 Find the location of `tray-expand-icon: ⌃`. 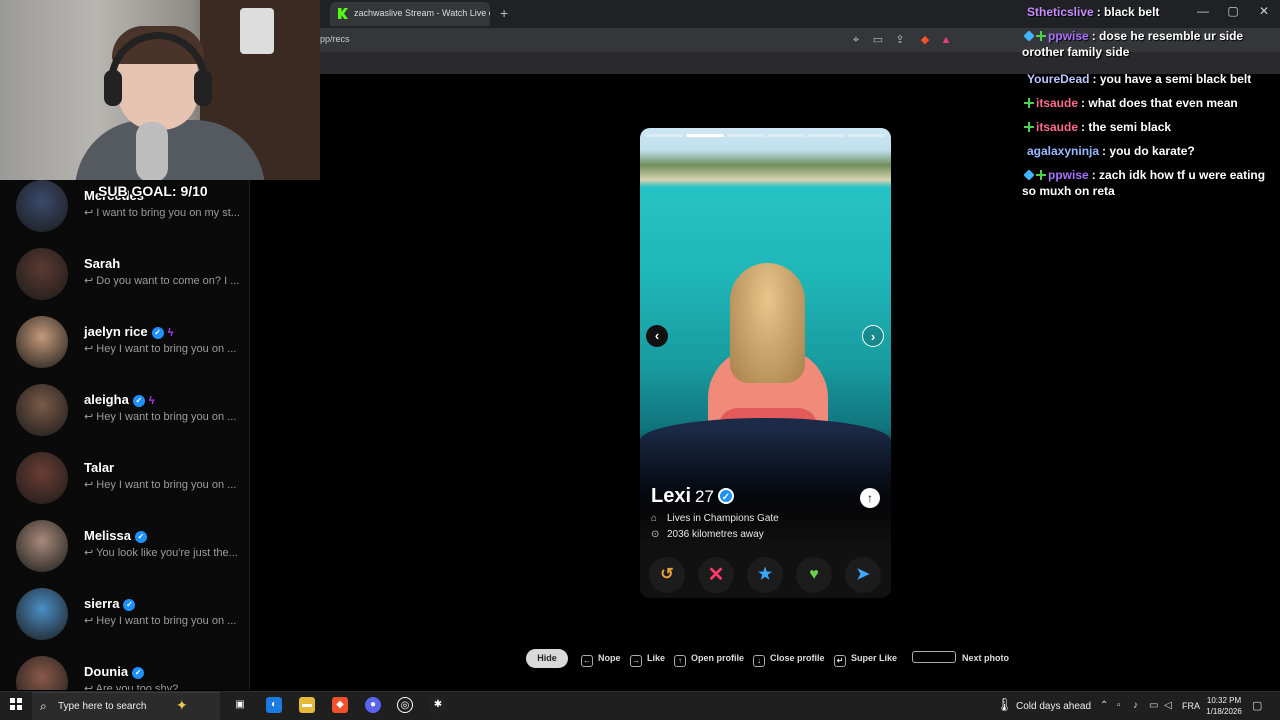

tray-expand-icon: ⌃ is located at coordinates (1104, 705).